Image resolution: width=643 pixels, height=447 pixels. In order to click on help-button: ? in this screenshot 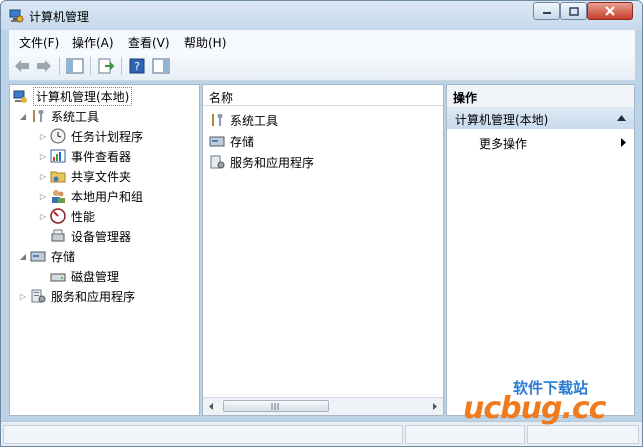, I will do `click(137, 66)`.